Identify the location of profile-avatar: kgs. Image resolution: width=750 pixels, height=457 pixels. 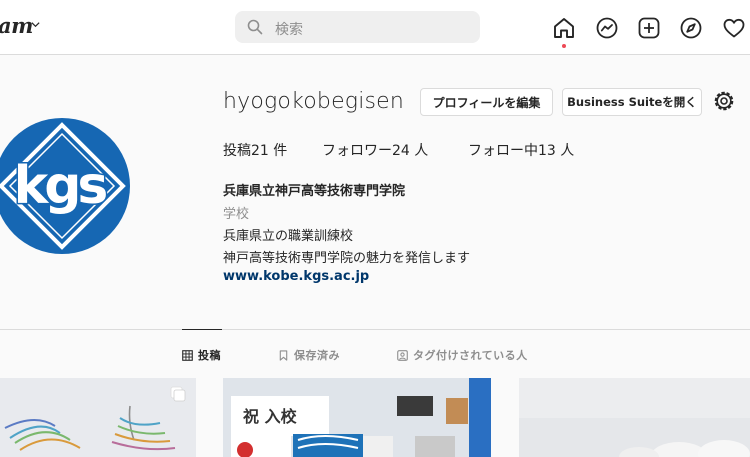
(65, 186).